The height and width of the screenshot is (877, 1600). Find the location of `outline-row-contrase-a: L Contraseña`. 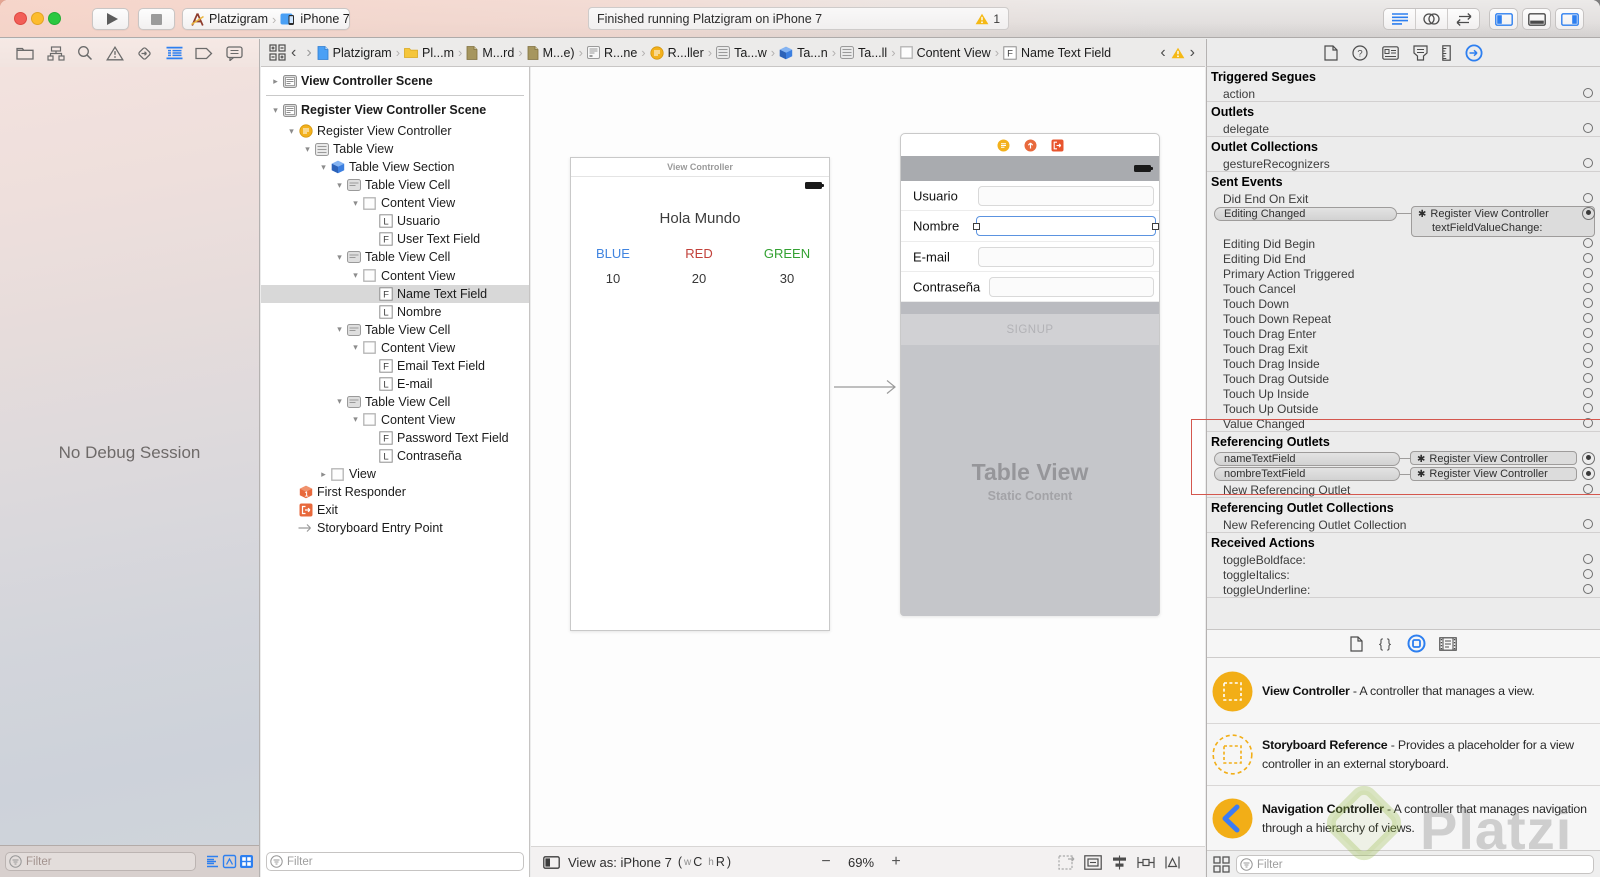

outline-row-contrase-a: L Contraseña is located at coordinates (395, 456).